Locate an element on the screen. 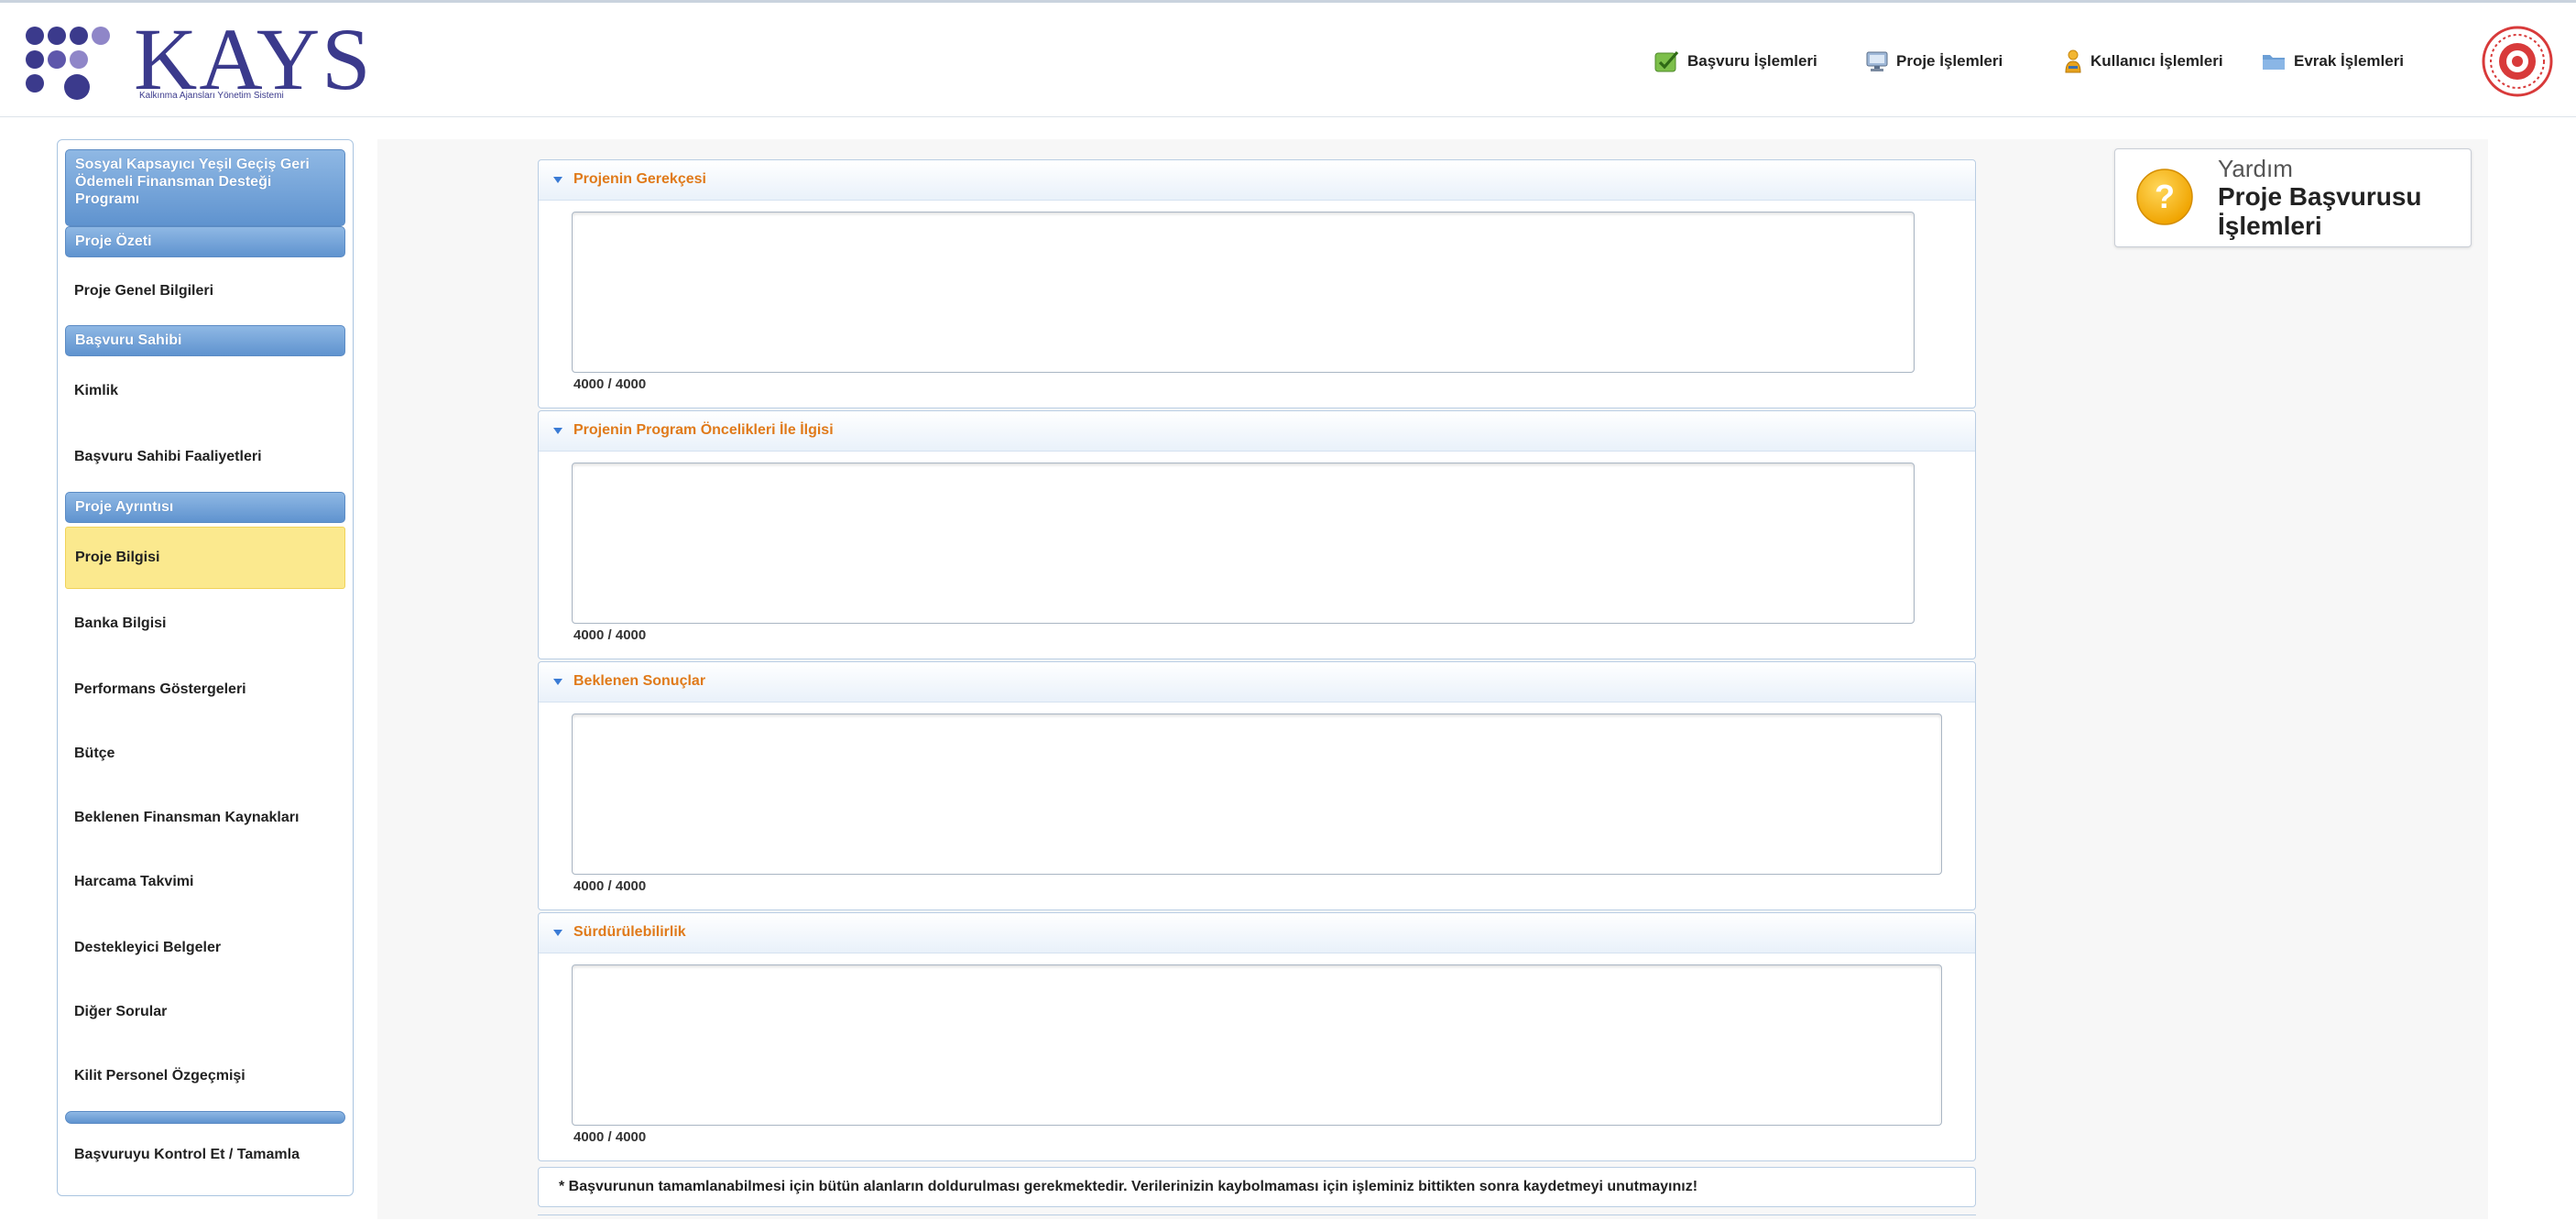  panel-projenin-gerekcesi: Projenin Gerekçesi 4000 / 4000 is located at coordinates (1257, 283).